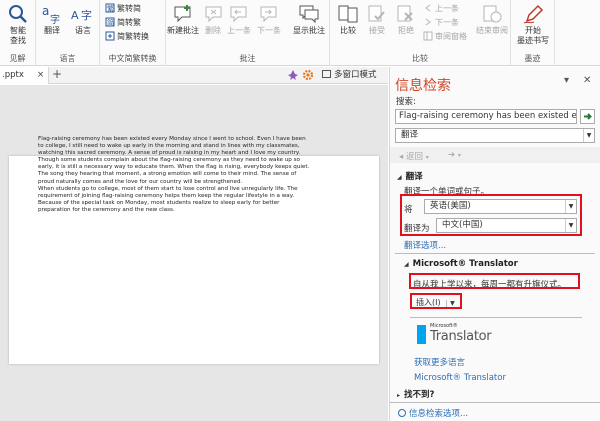  What do you see at coordinates (461, 264) in the screenshot?
I see `microsoft-translator-header: ◢ Microsoft® Translator` at bounding box center [461, 264].